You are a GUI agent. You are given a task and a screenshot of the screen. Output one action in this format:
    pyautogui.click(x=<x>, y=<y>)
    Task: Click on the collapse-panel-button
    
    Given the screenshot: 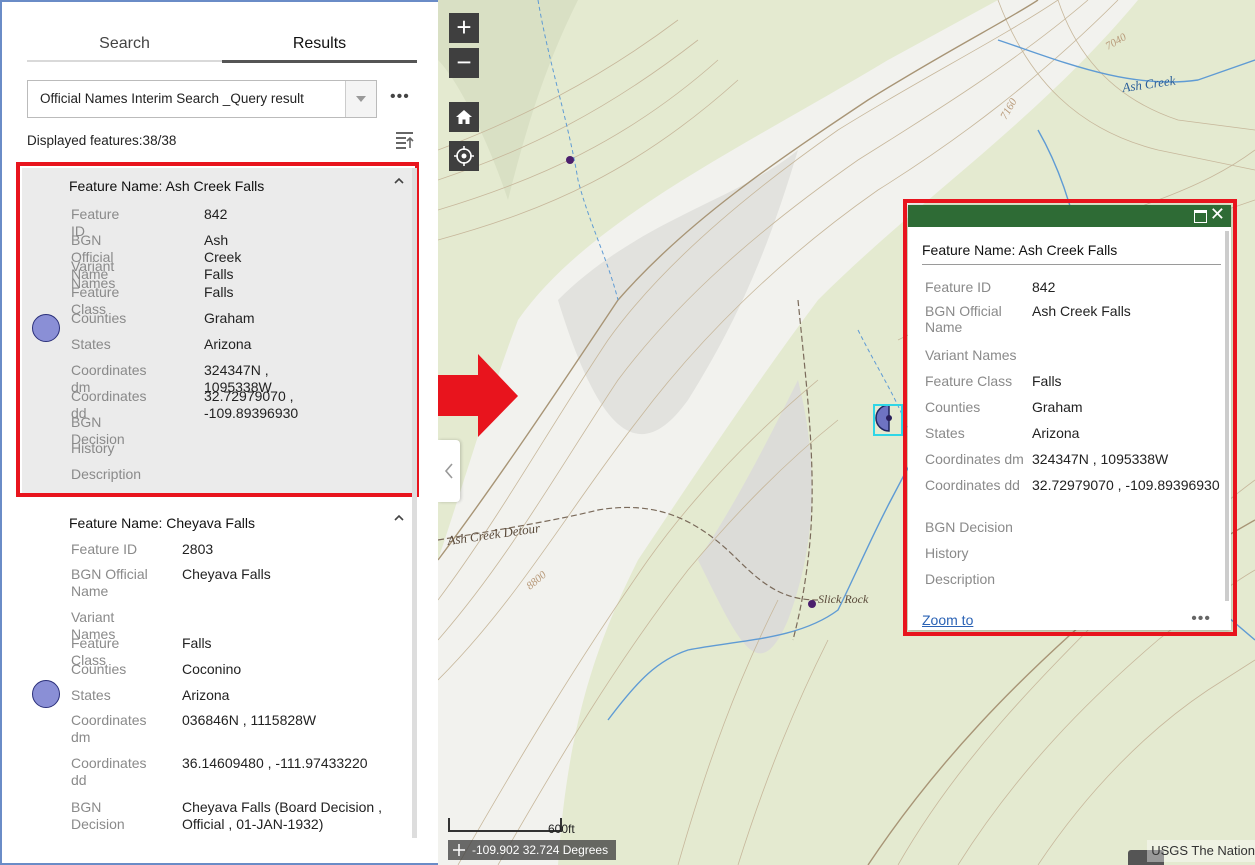 What is the action you would take?
    pyautogui.click(x=449, y=471)
    